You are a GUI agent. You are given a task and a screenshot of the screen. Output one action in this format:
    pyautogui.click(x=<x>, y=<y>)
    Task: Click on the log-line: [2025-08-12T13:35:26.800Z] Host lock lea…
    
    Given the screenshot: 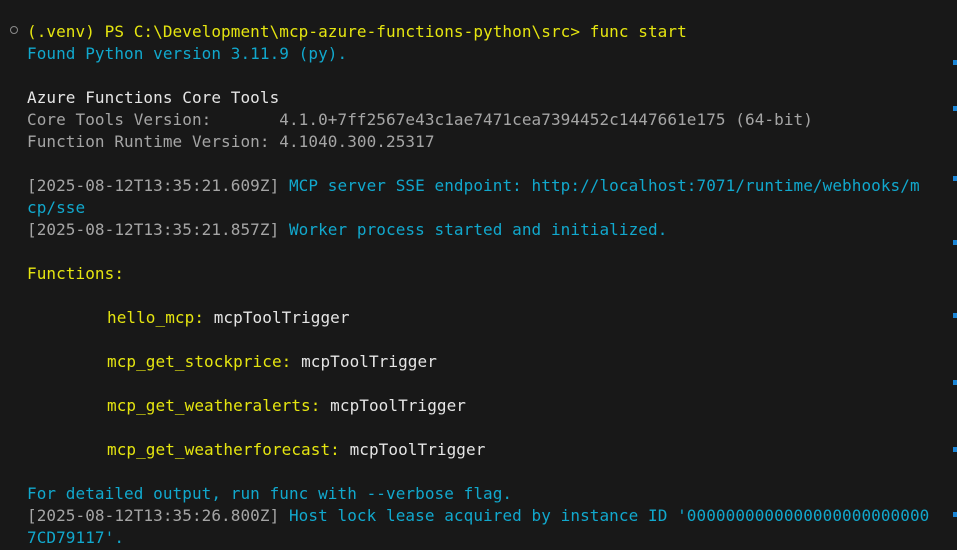 What is the action you would take?
    pyautogui.click(x=489, y=516)
    